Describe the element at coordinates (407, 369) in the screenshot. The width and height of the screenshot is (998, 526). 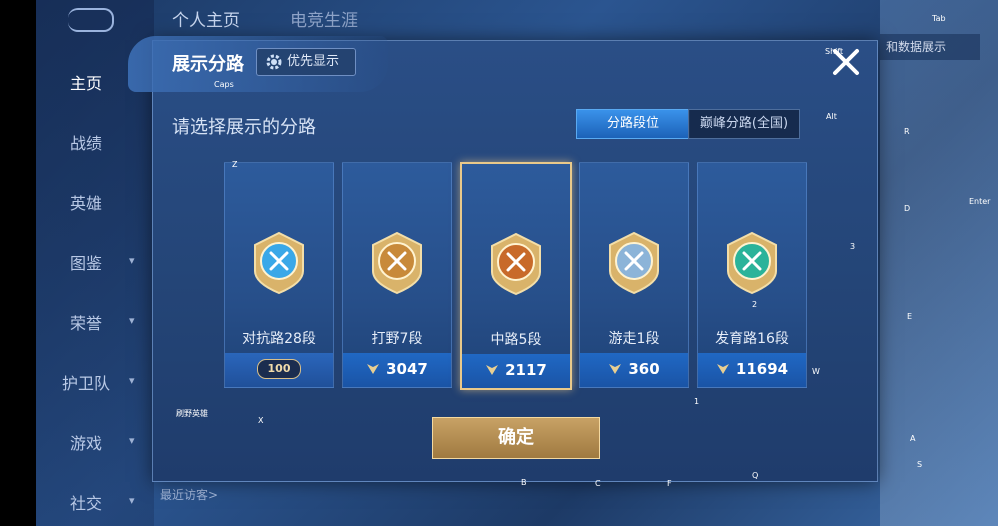
I see `lane-points: 3047` at that location.